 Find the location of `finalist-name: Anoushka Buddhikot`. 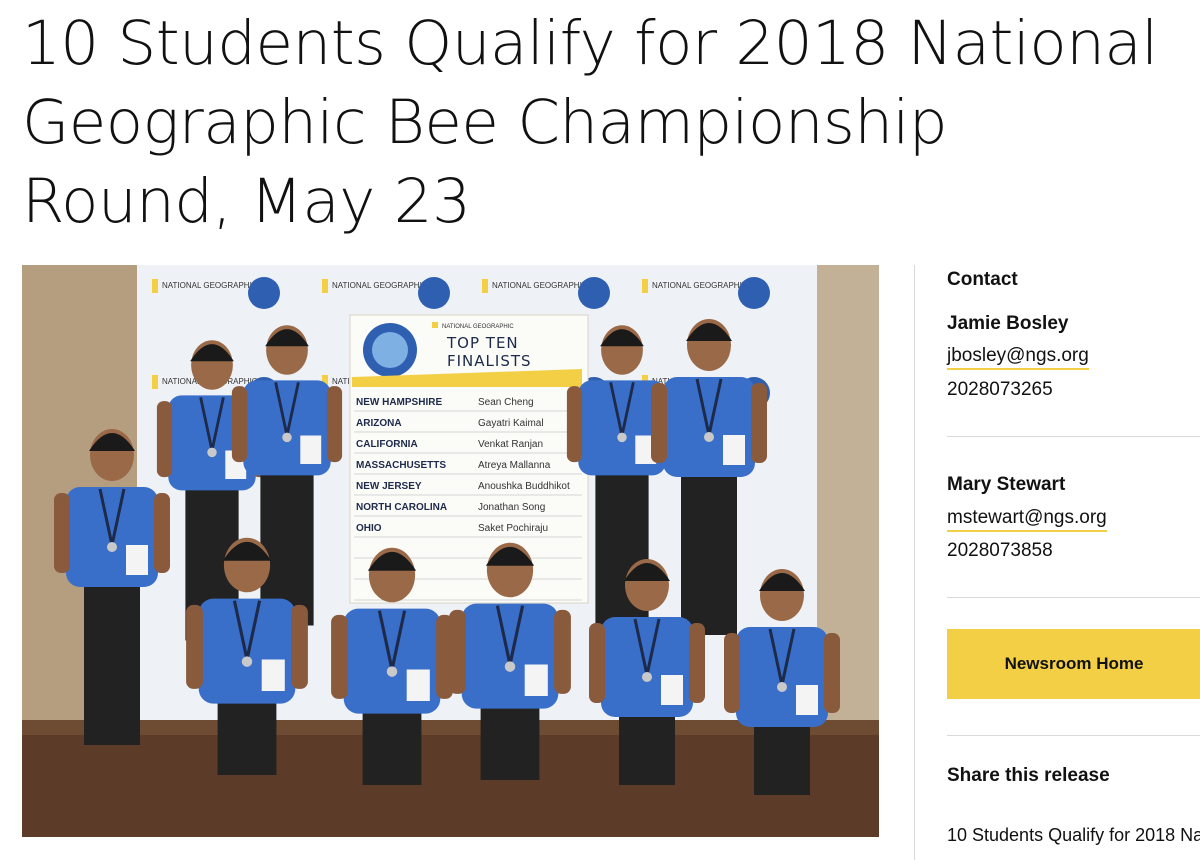

finalist-name: Anoushka Buddhikot is located at coordinates (524, 486).